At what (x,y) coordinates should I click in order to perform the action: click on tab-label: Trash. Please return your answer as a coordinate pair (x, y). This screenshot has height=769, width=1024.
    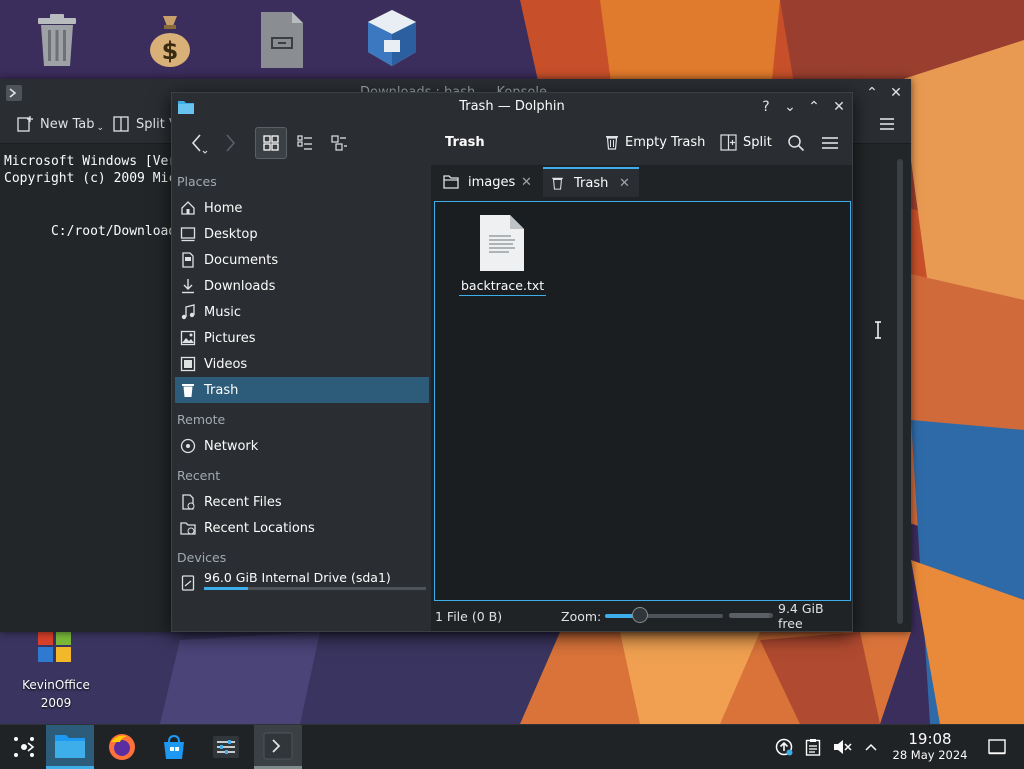
    Looking at the image, I should click on (591, 183).